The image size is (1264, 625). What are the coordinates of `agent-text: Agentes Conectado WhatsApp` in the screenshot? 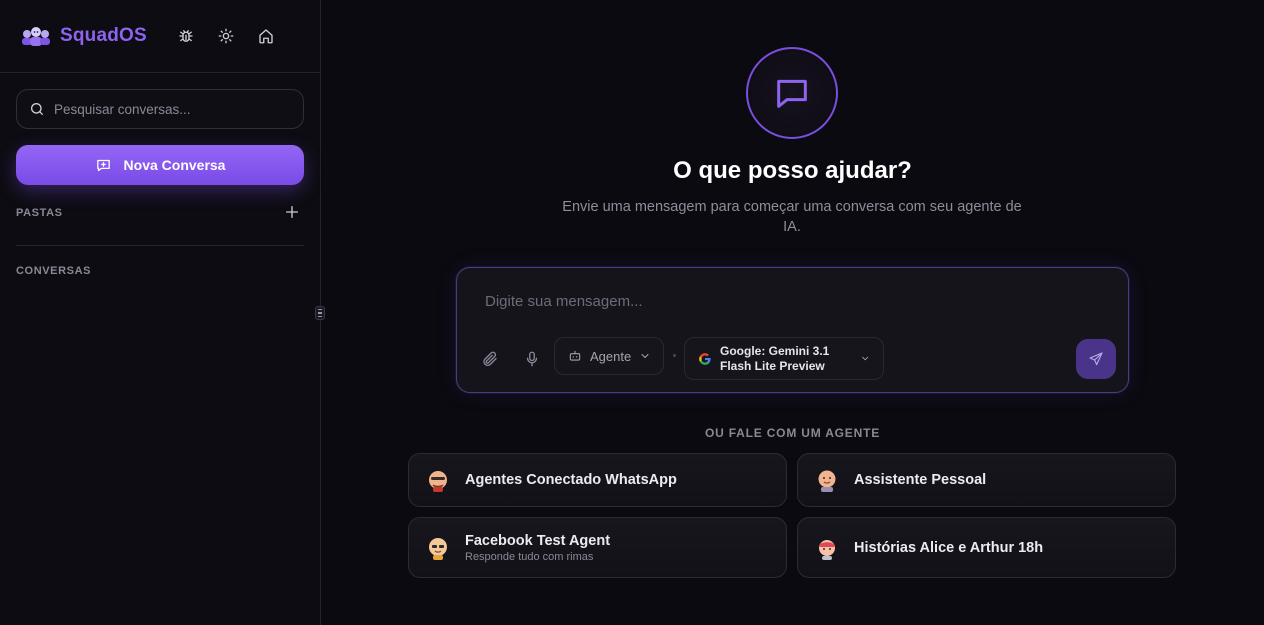 It's located at (571, 480).